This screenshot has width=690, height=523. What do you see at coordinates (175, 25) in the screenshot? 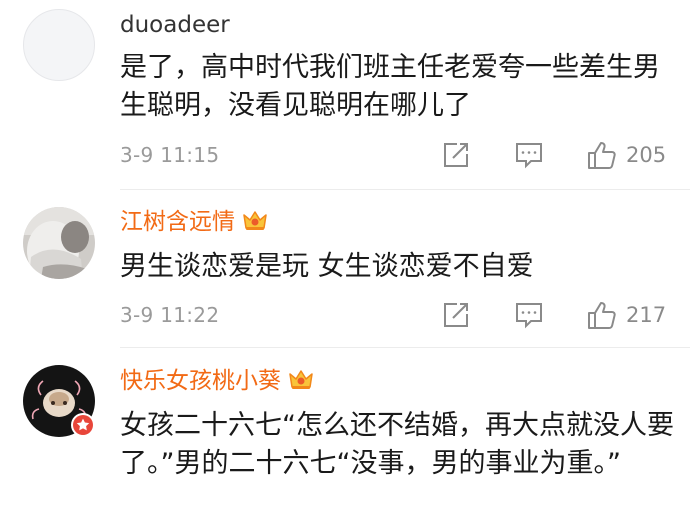
I see `username: duoadeer` at bounding box center [175, 25].